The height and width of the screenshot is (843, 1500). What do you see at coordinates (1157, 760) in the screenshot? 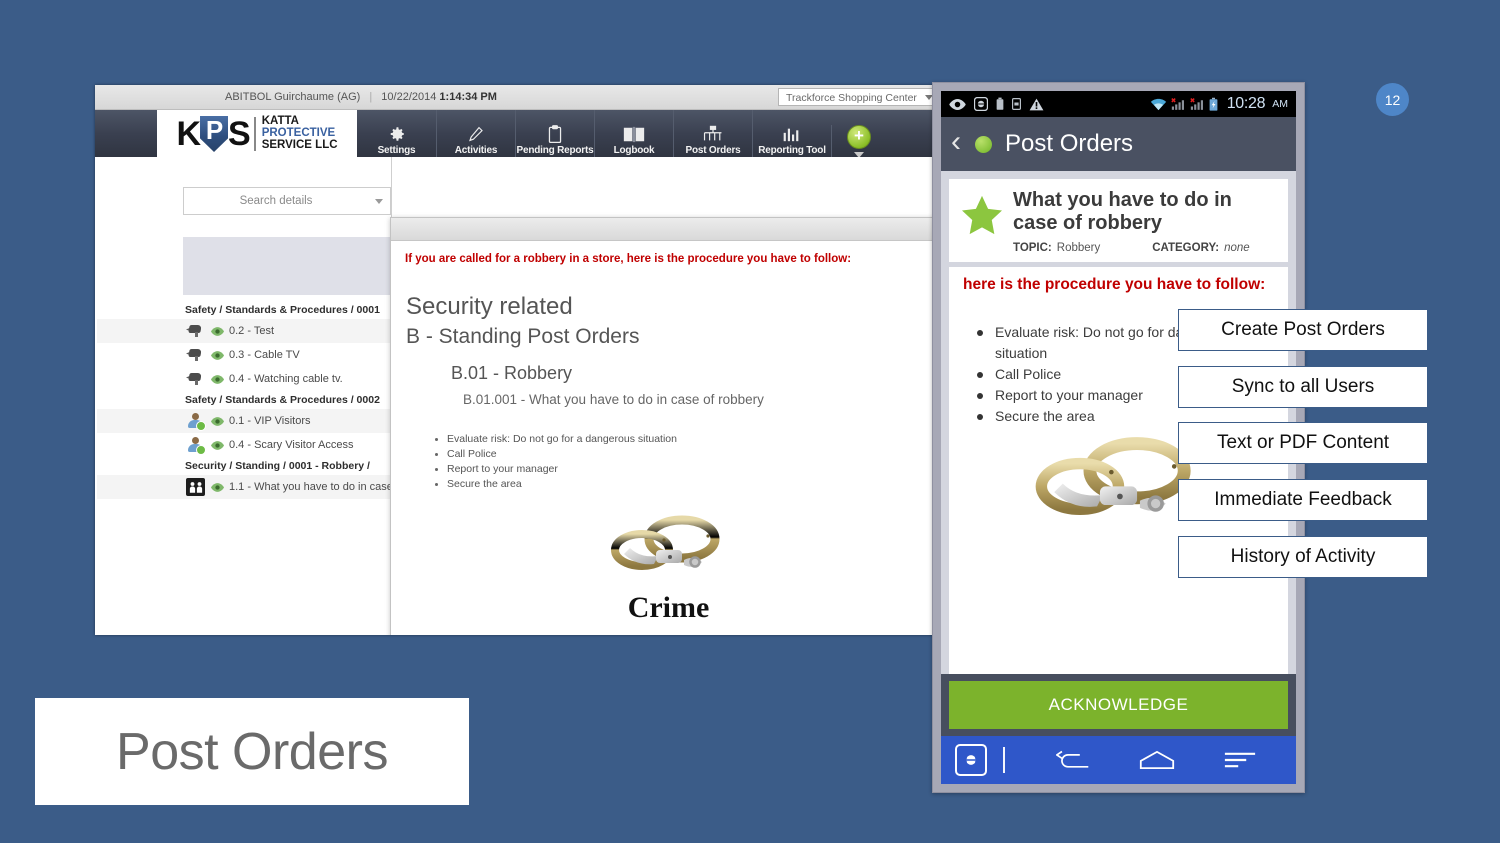
I see `home-icon` at bounding box center [1157, 760].